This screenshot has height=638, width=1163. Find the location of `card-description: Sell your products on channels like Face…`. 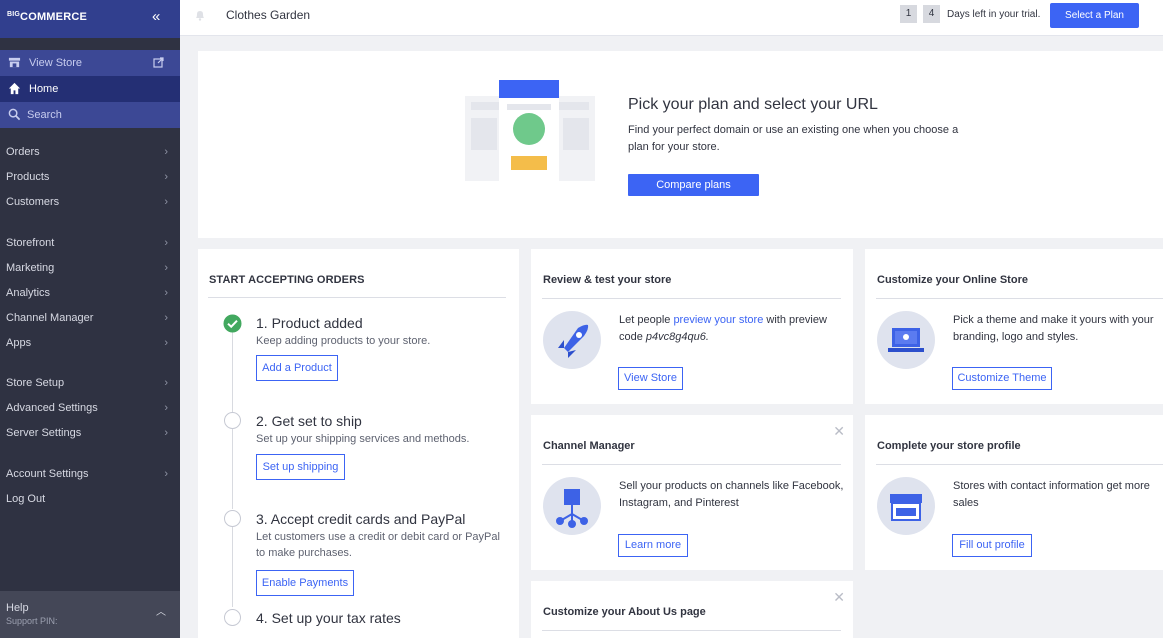

card-description: Sell your products on channels like Face… is located at coordinates (731, 494).